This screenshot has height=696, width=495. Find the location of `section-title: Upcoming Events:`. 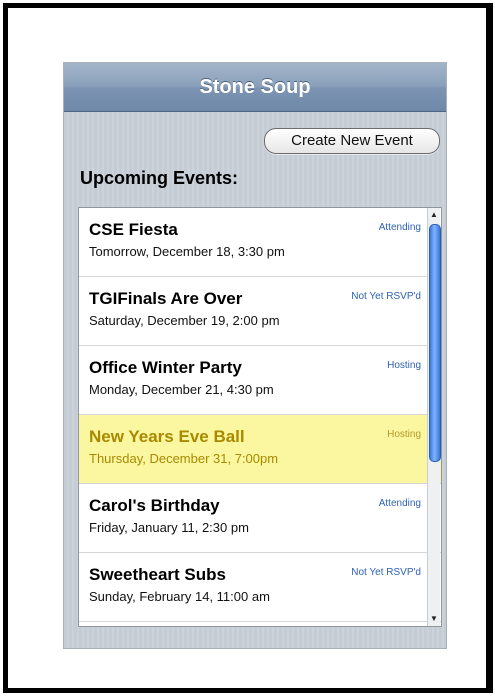

section-title: Upcoming Events: is located at coordinates (159, 178).